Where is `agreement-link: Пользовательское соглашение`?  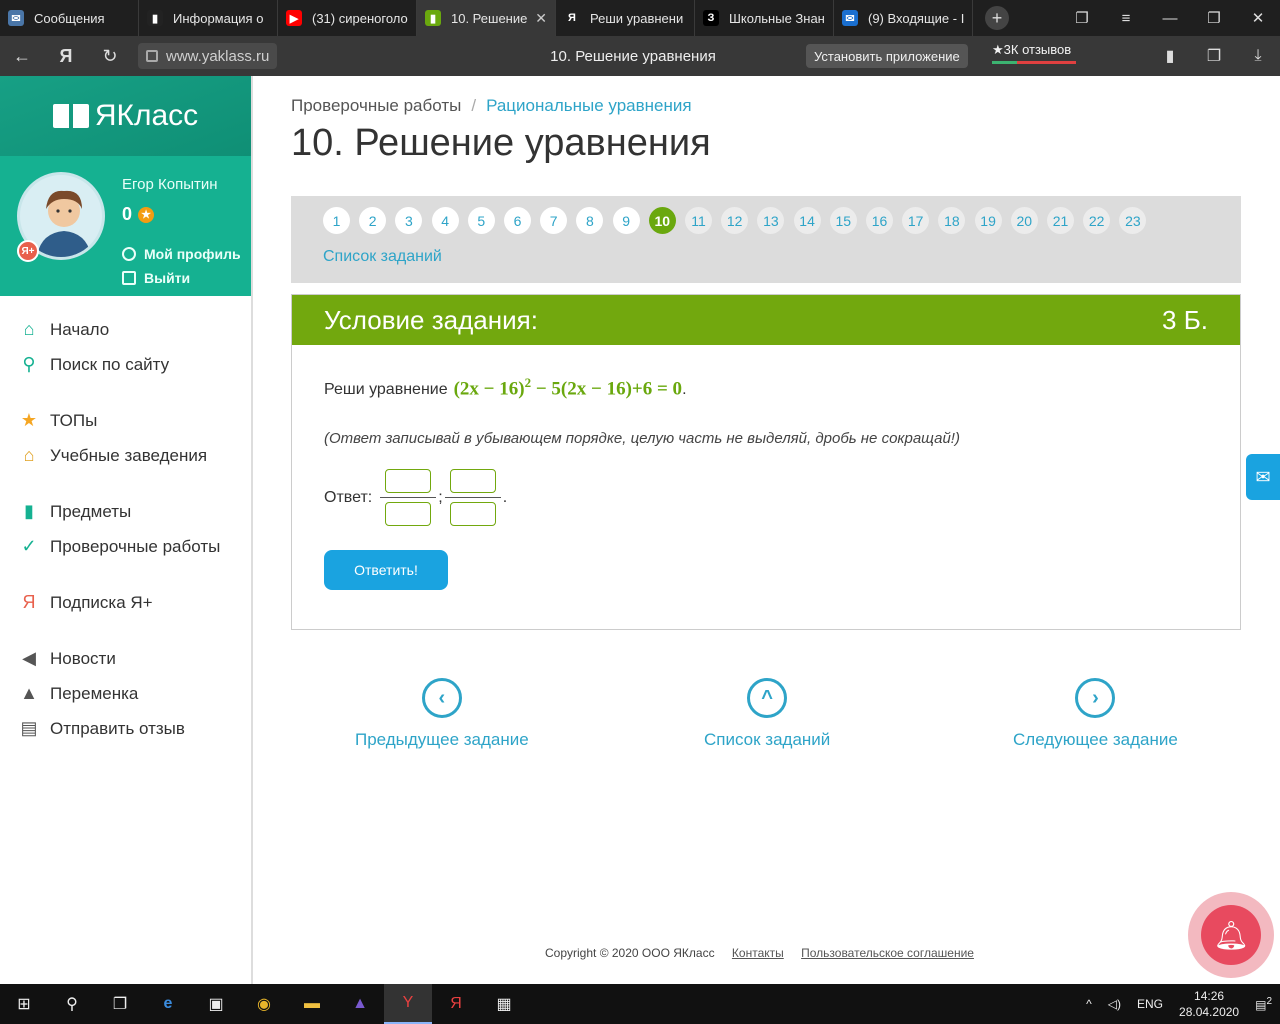
agreement-link: Пользовательское соглашение is located at coordinates (887, 953).